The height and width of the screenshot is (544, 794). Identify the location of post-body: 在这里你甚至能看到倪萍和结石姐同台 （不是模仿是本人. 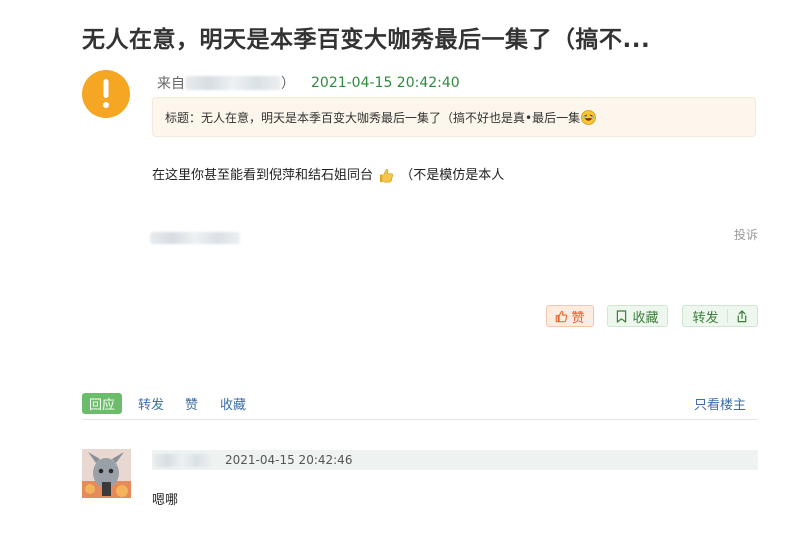
(328, 173).